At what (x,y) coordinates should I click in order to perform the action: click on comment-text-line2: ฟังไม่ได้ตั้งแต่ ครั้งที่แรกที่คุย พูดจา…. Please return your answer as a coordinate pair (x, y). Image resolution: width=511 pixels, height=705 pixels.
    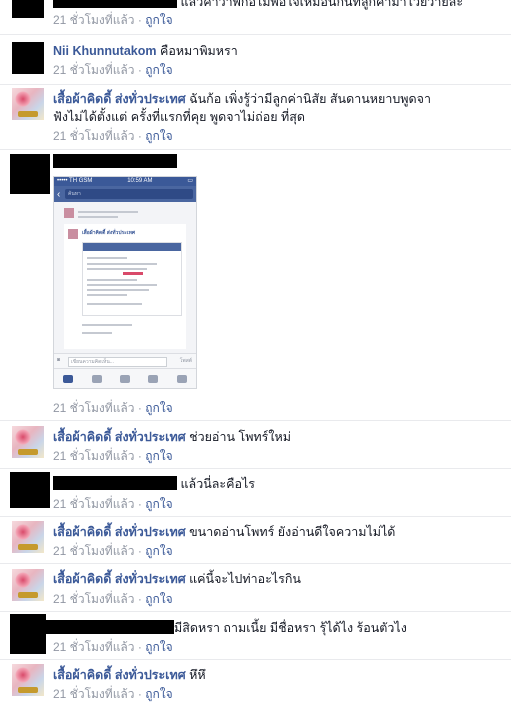
    Looking at the image, I should click on (179, 117).